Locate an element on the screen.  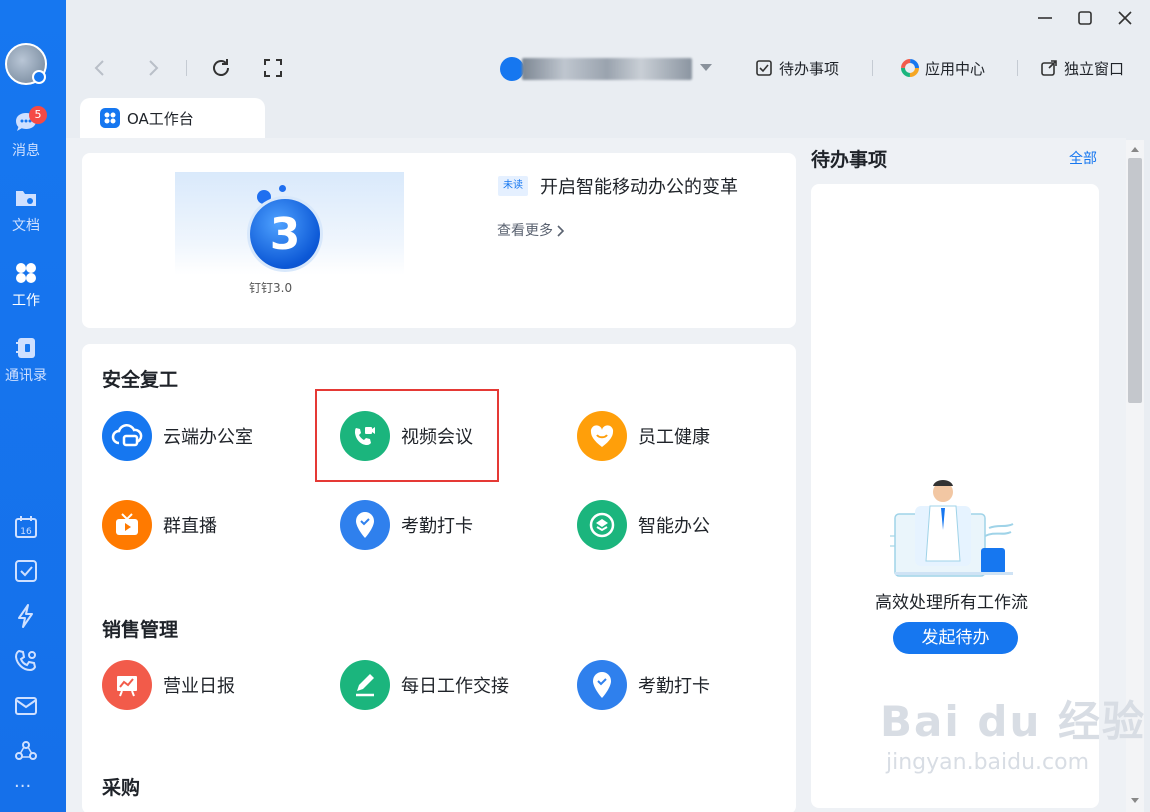
org-logo-icon is located at coordinates (512, 69).